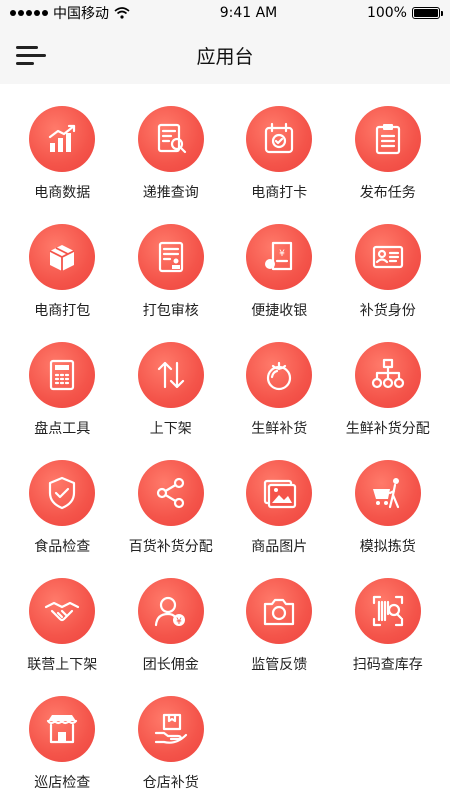  What do you see at coordinates (62, 729) in the screenshot?
I see `store-icon` at bounding box center [62, 729].